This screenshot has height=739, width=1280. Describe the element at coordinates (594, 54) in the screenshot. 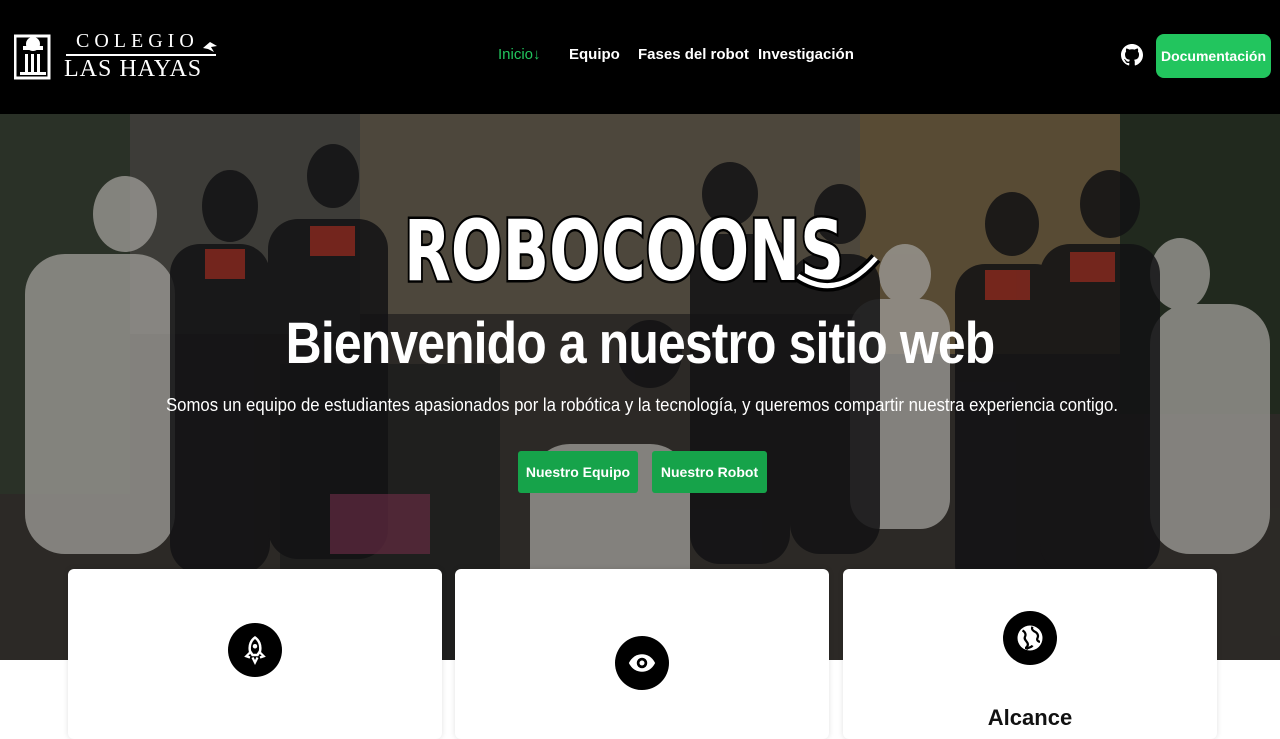

I see `nav-link-equipo: Equipo` at that location.